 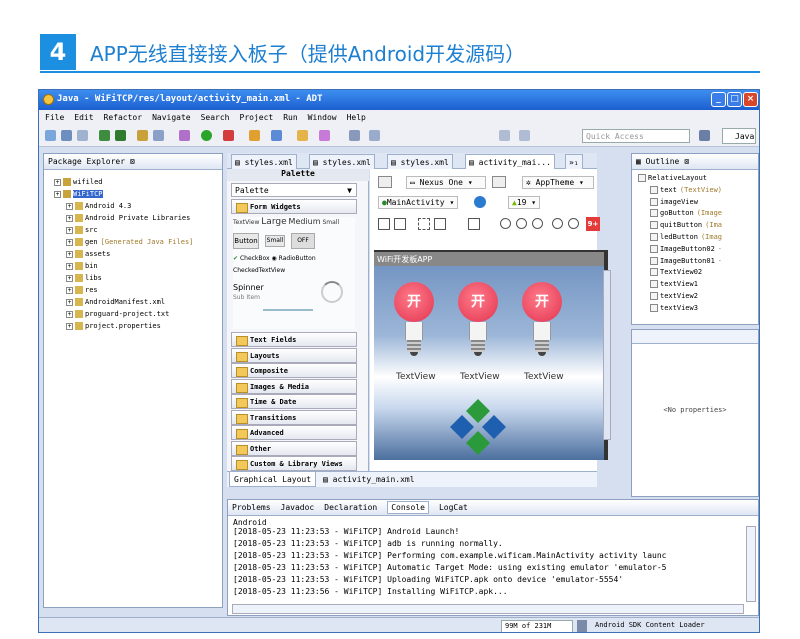 I want to click on tree-item: + Android 4.3, so click(x=98, y=206).